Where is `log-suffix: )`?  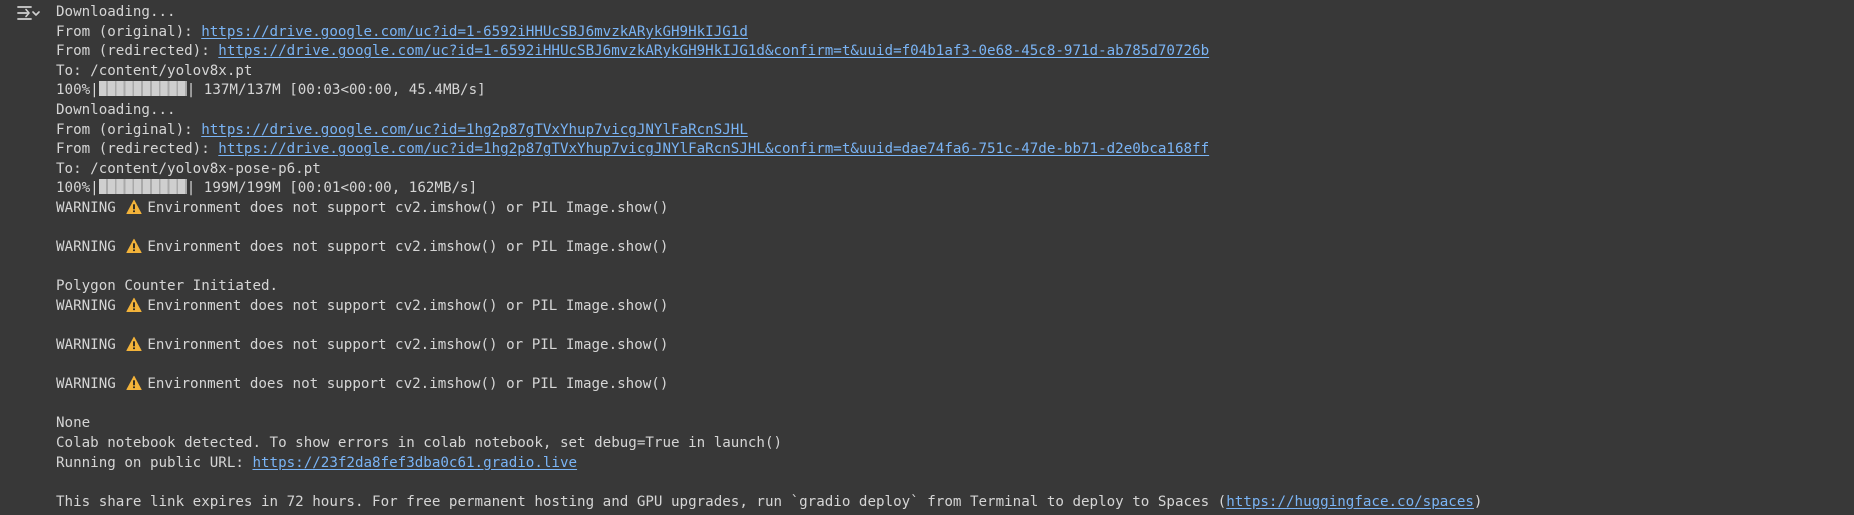
log-suffix: ) is located at coordinates (1478, 501).